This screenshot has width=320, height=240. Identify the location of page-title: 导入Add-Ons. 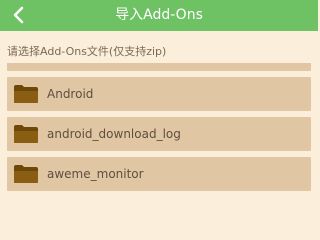
(159, 15).